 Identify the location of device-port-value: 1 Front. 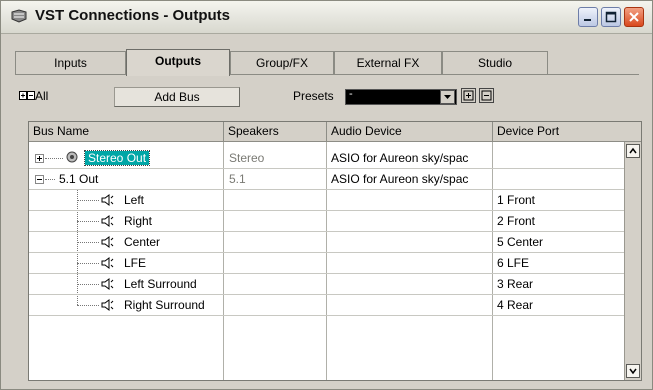
(516, 200).